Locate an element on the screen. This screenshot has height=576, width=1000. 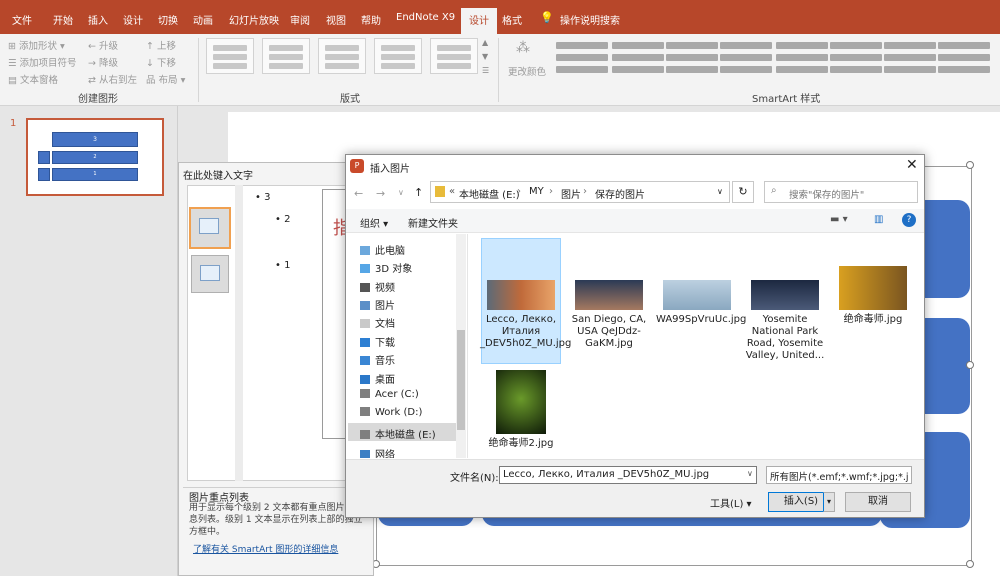
nav-downloads: 下载 is located at coordinates (377, 341).